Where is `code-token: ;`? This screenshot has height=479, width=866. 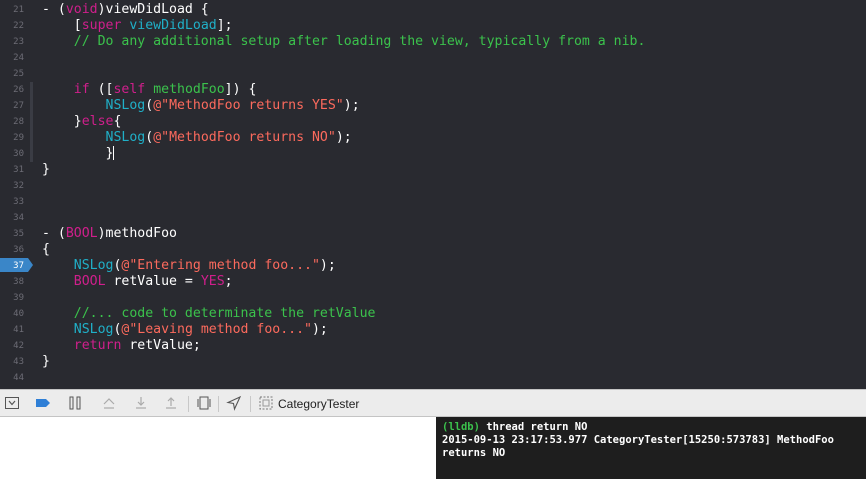 code-token: ; is located at coordinates (228, 281).